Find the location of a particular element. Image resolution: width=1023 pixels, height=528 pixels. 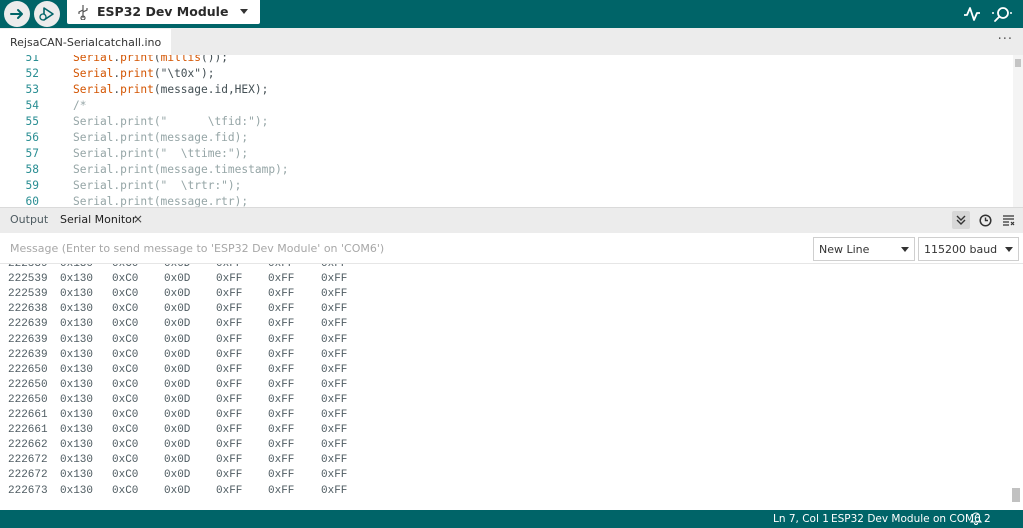

code-line: 58 Serial.print(message.timestamp); is located at coordinates (505, 170).